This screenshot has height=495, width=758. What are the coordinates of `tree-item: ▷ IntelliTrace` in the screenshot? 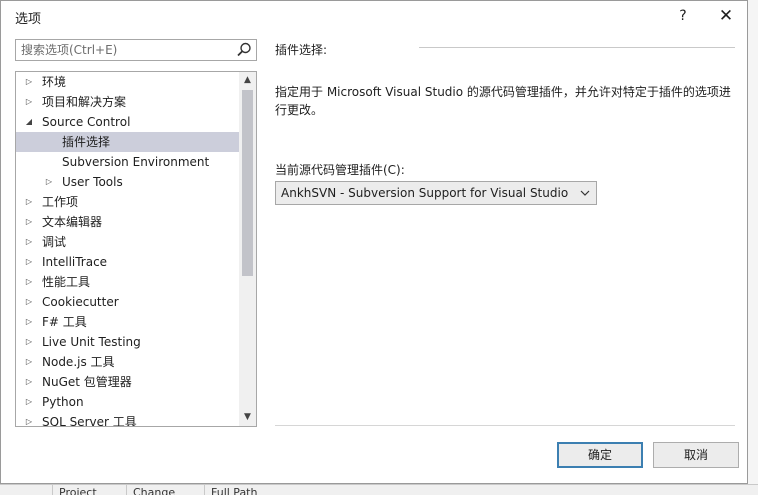 It's located at (128, 262).